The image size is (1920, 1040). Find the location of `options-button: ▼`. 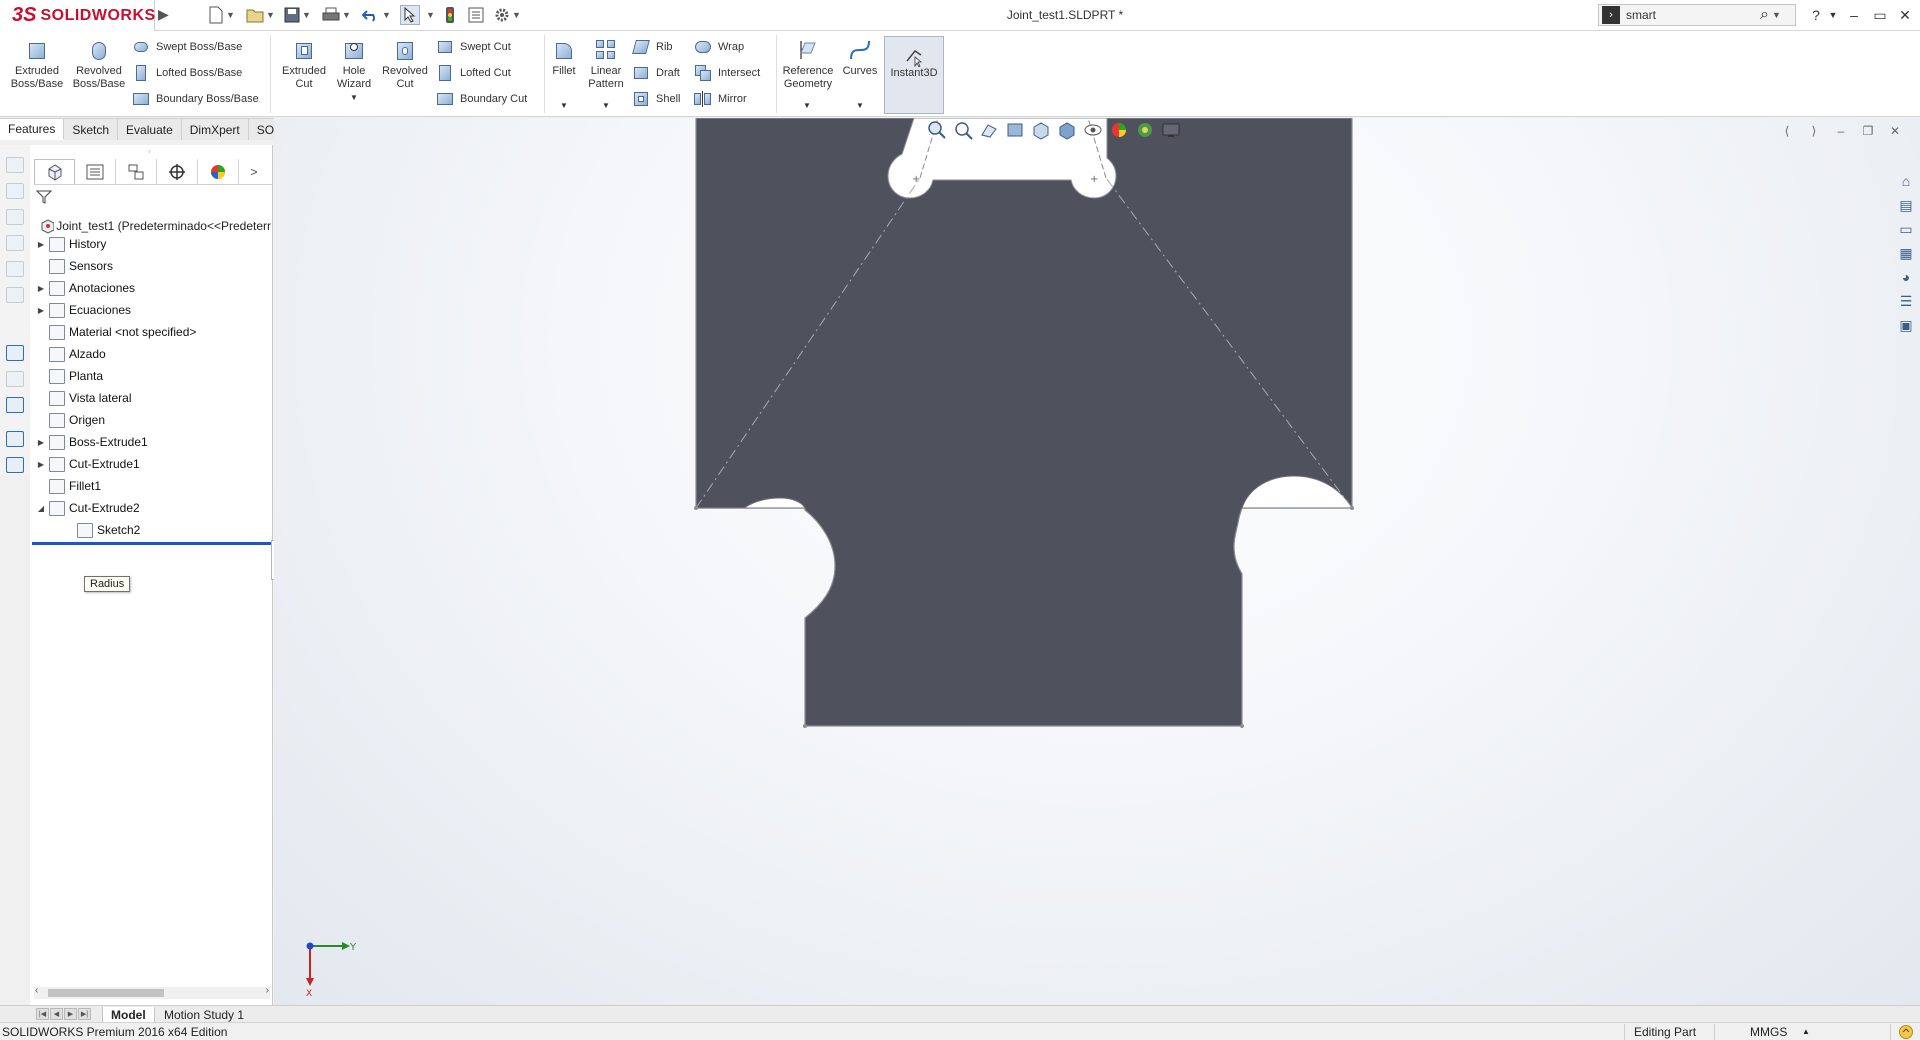

options-button: ▼ is located at coordinates (507, 15).